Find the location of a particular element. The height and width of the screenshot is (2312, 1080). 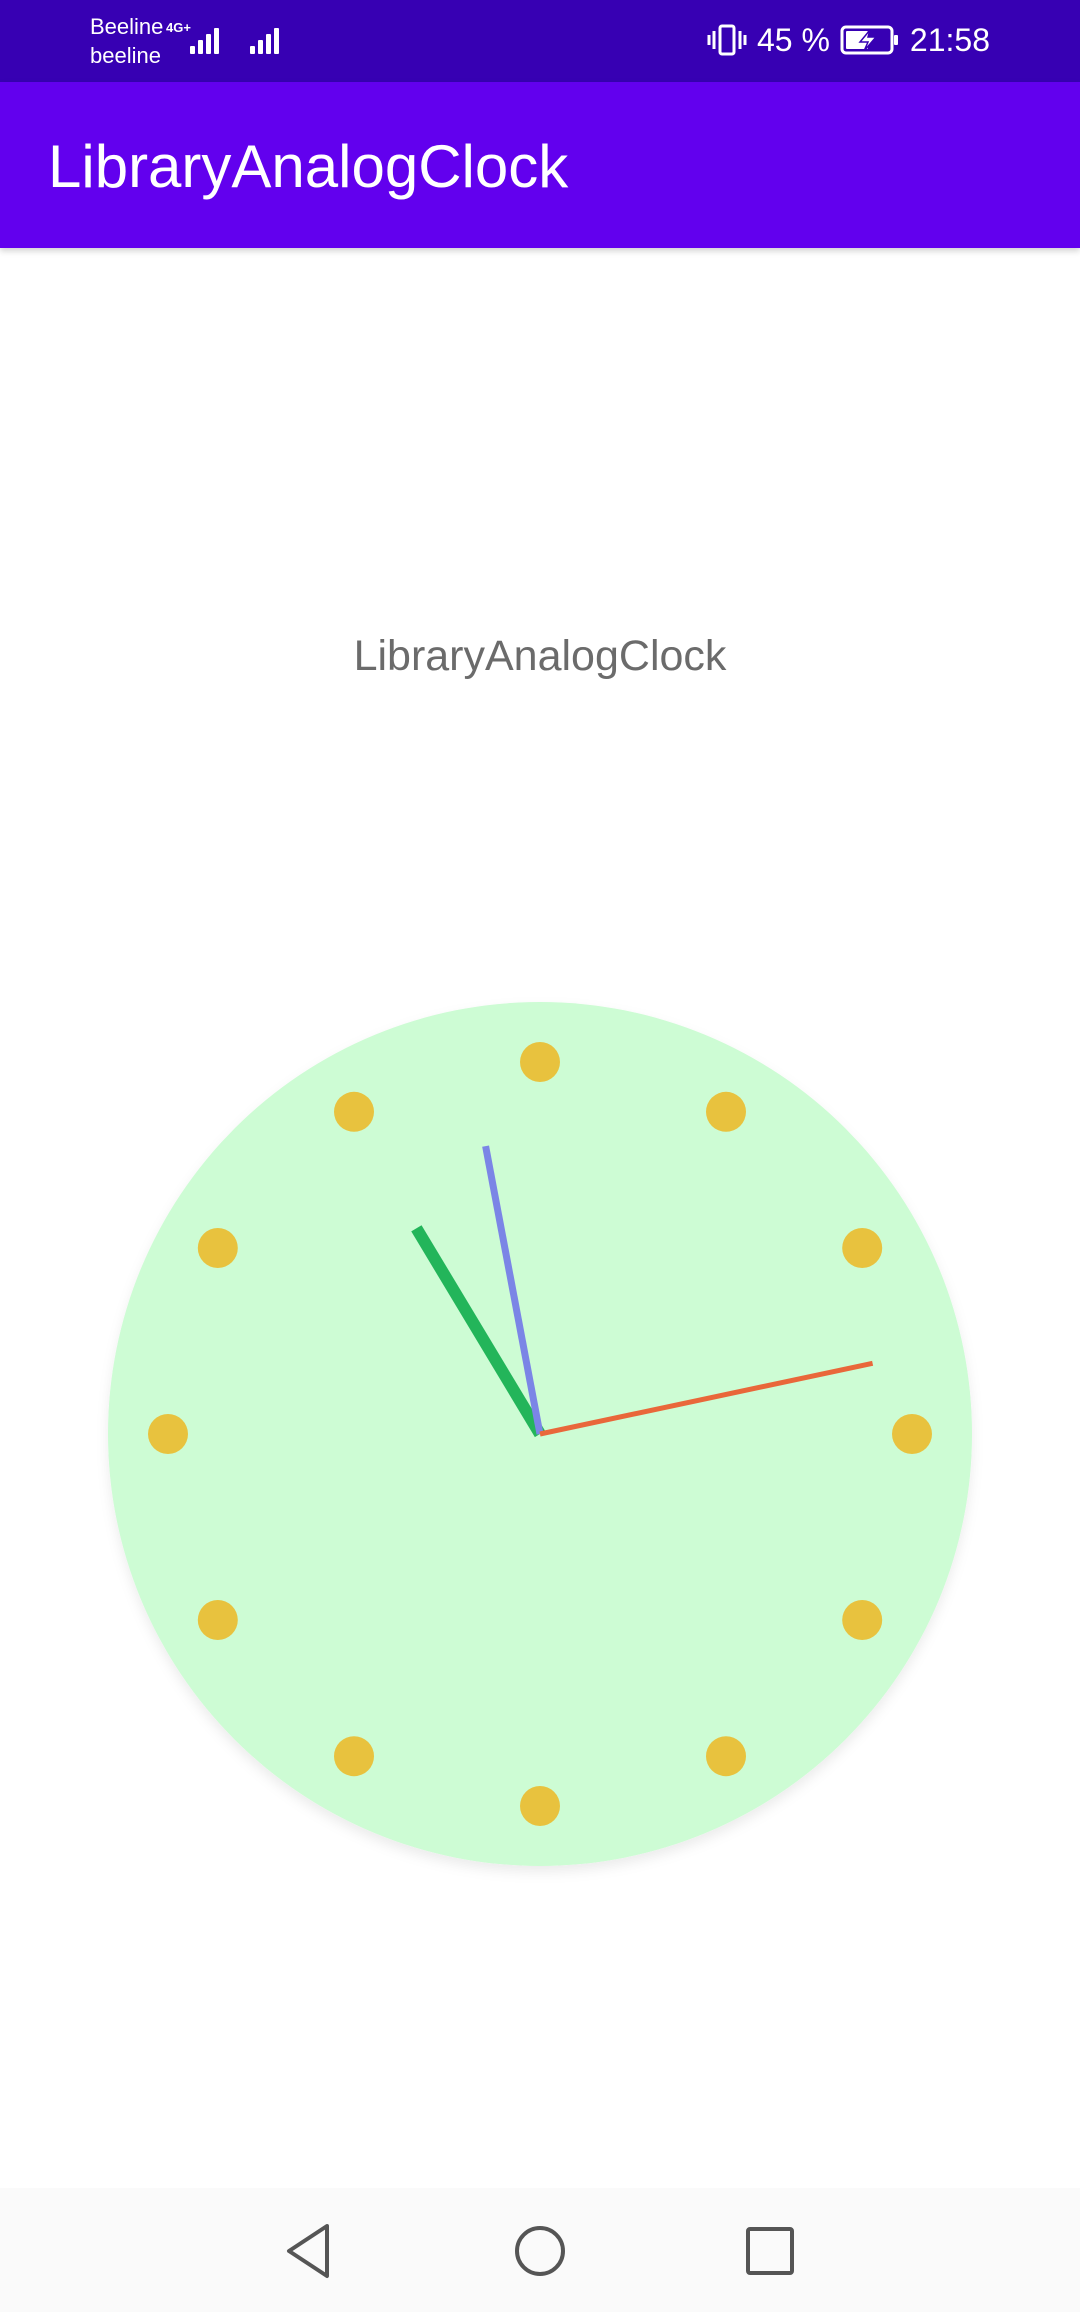

app-bar: LibraryAnalogClock is located at coordinates (540, 165).